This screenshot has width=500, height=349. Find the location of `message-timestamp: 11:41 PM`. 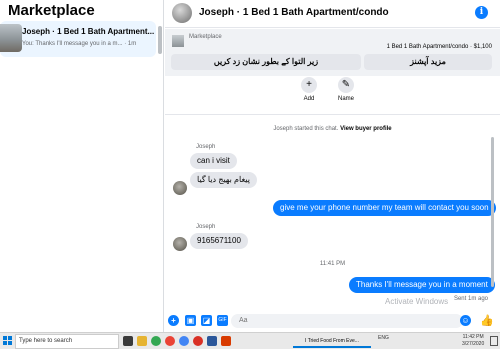

message-timestamp: 11:41 PM is located at coordinates (332, 264).